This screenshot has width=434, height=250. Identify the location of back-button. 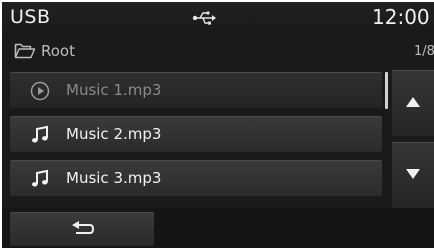
(82, 229).